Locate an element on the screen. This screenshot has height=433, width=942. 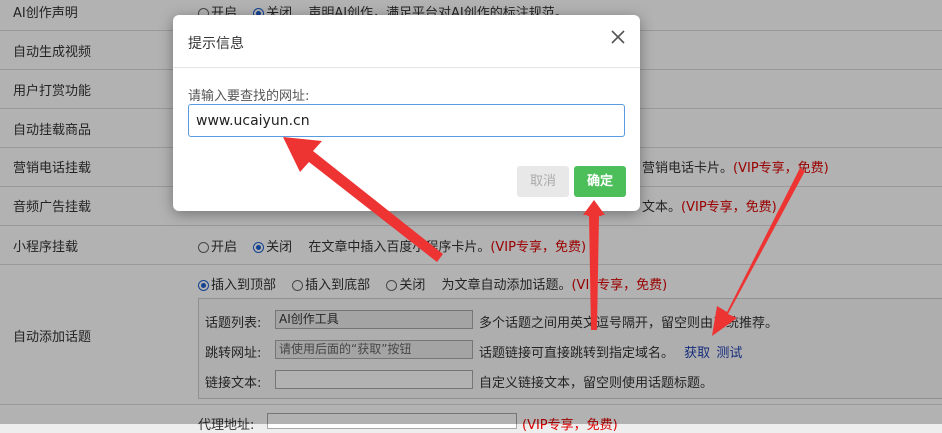
cancel-button: 取消 is located at coordinates (543, 181).